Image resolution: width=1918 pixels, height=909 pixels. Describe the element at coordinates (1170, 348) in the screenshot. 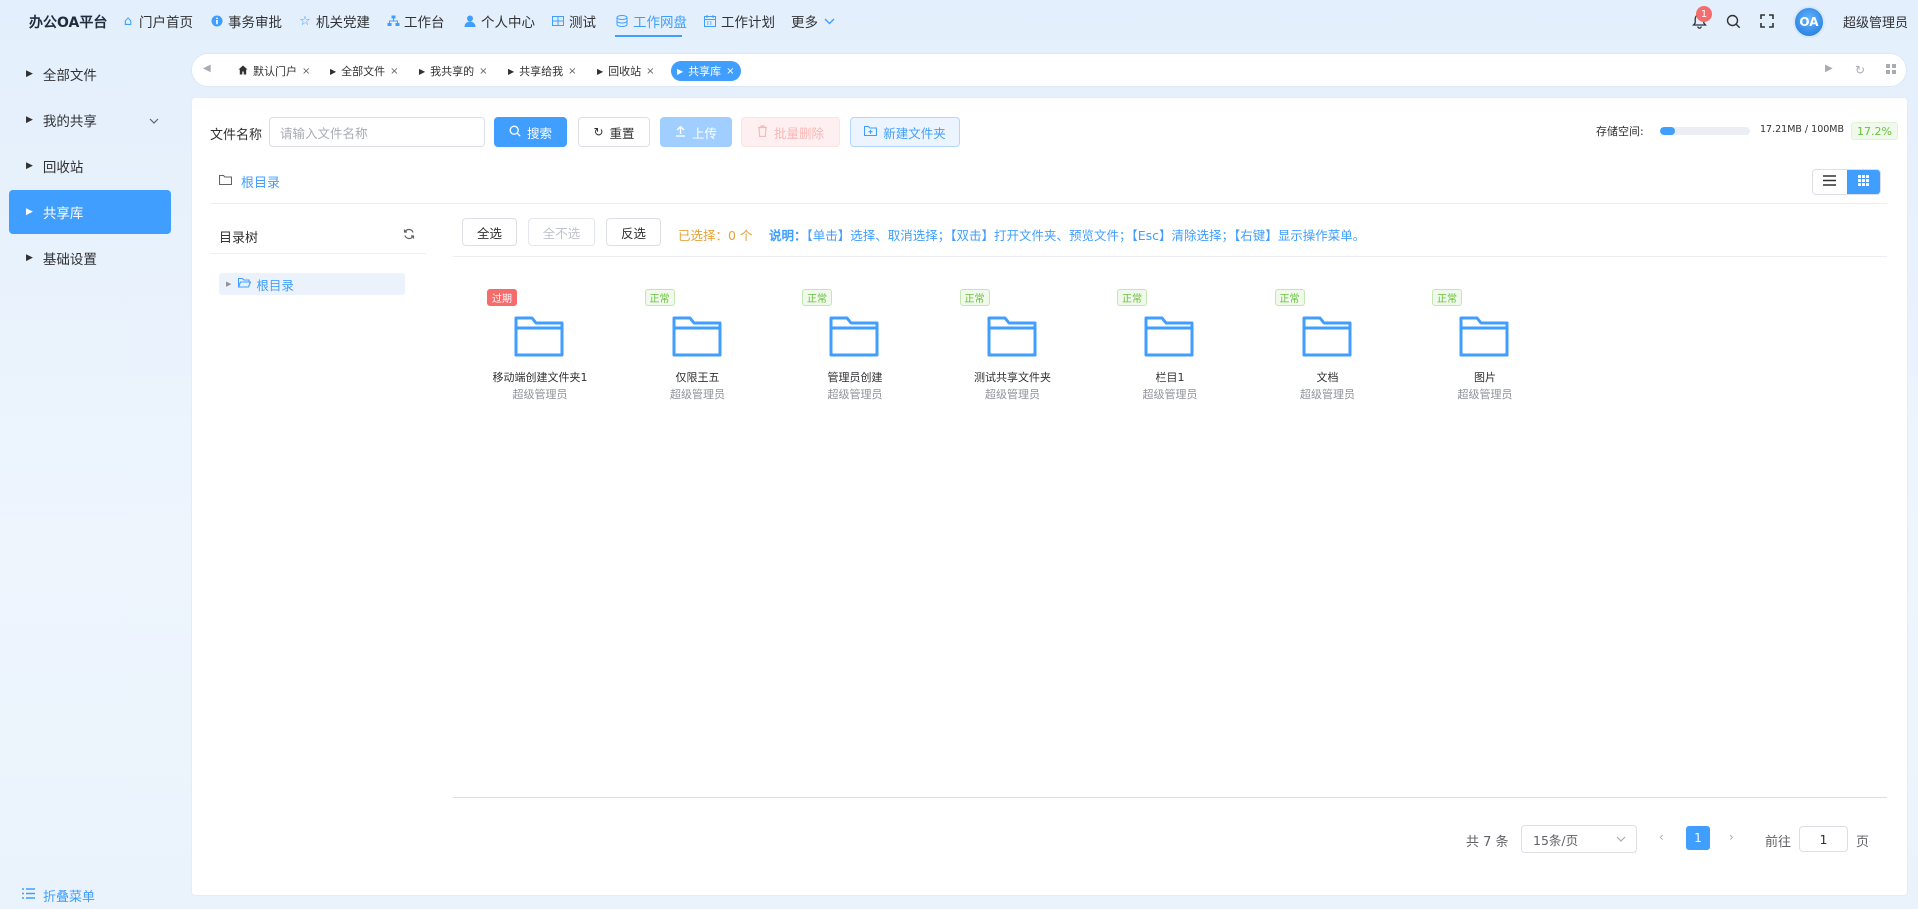

I see `file-item: 正常 栏目1 超级管理员` at that location.